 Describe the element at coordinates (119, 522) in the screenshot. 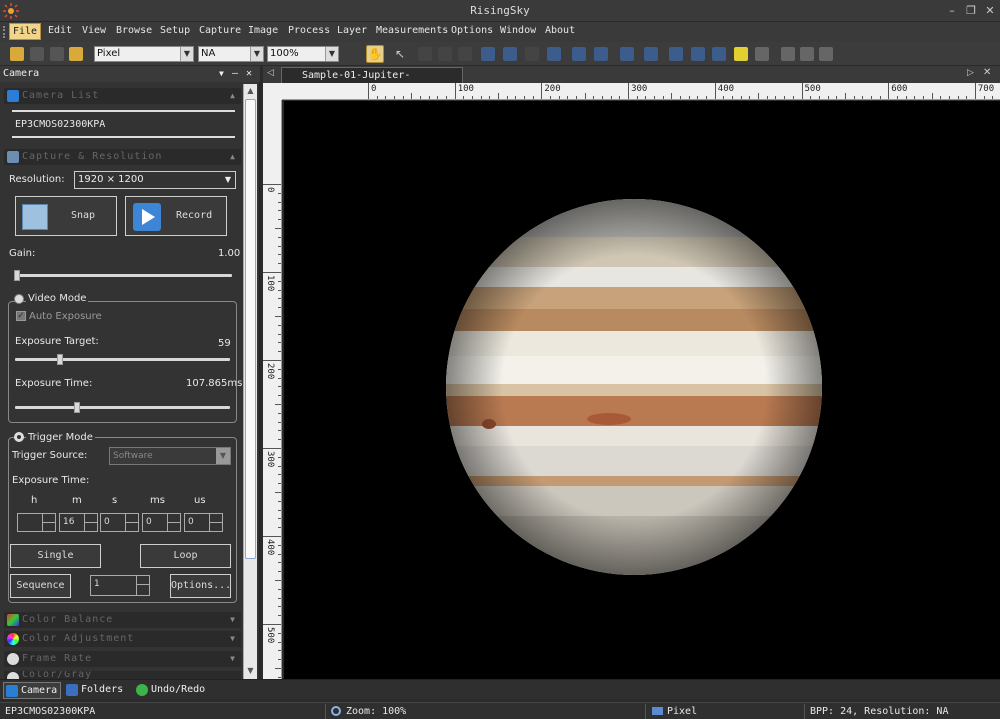

I see `seconds-stepper: 0` at that location.